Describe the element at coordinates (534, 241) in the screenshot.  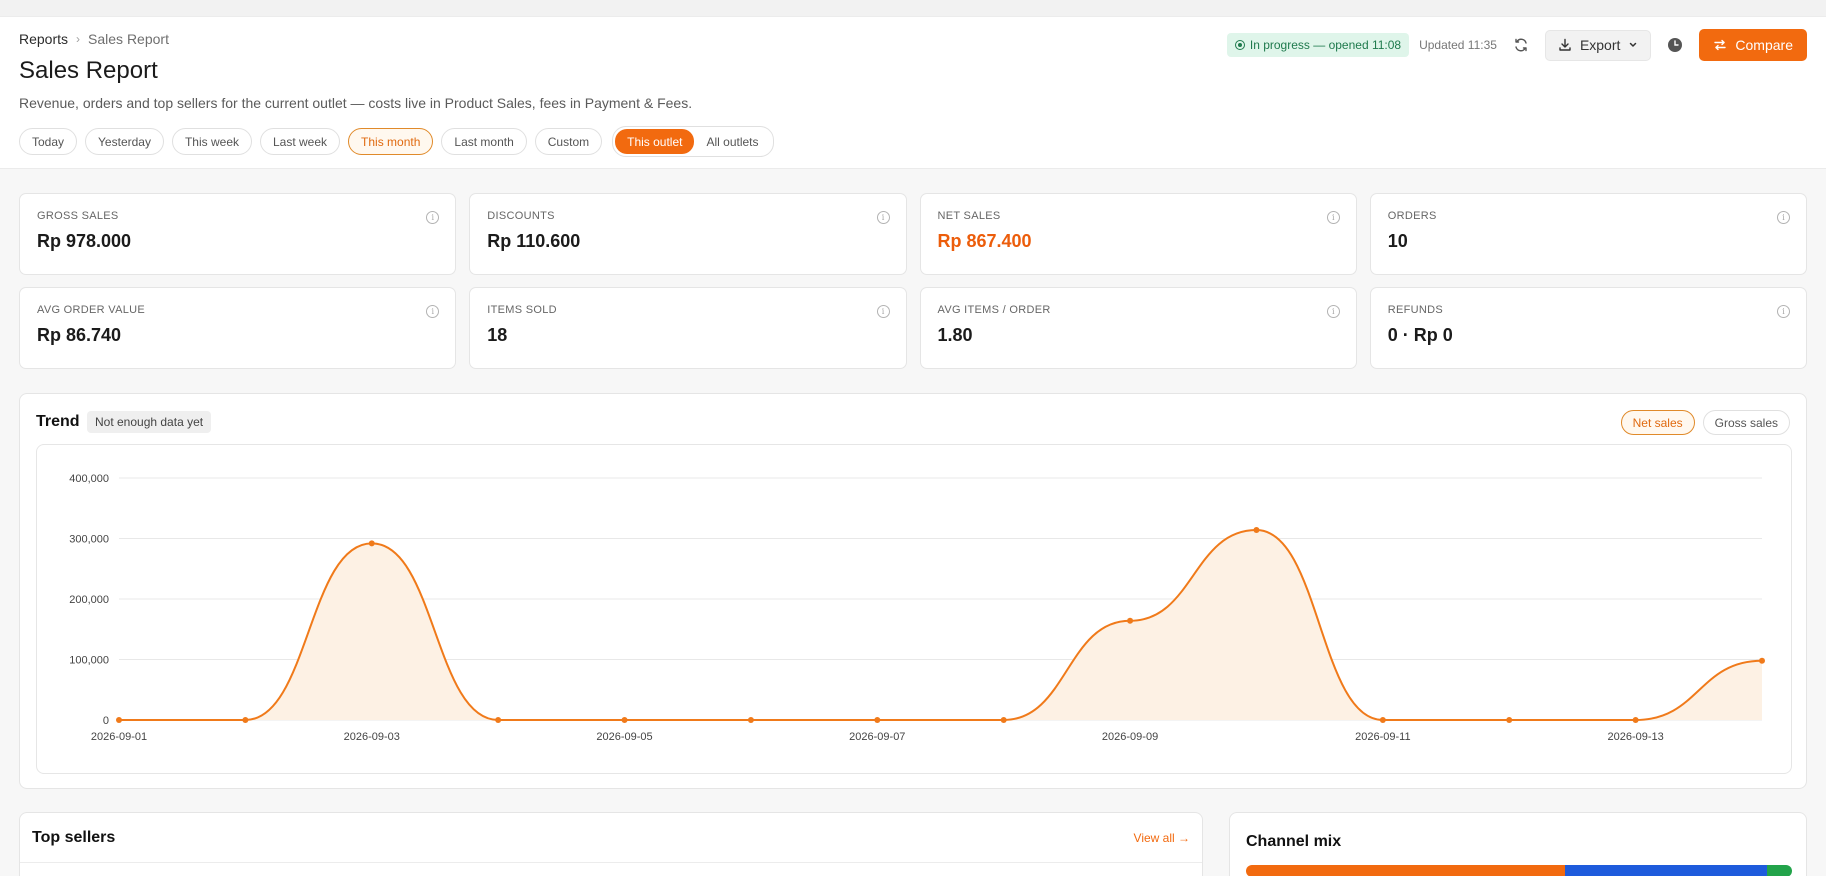
I see `kpi-value: Rp 110.600` at that location.